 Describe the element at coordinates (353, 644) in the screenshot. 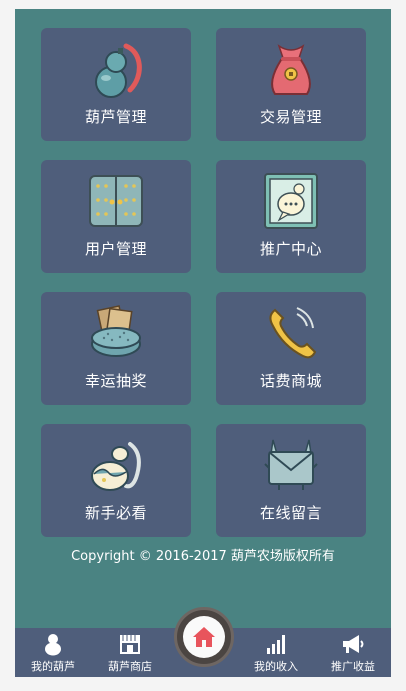

I see `megaphone-icon` at that location.